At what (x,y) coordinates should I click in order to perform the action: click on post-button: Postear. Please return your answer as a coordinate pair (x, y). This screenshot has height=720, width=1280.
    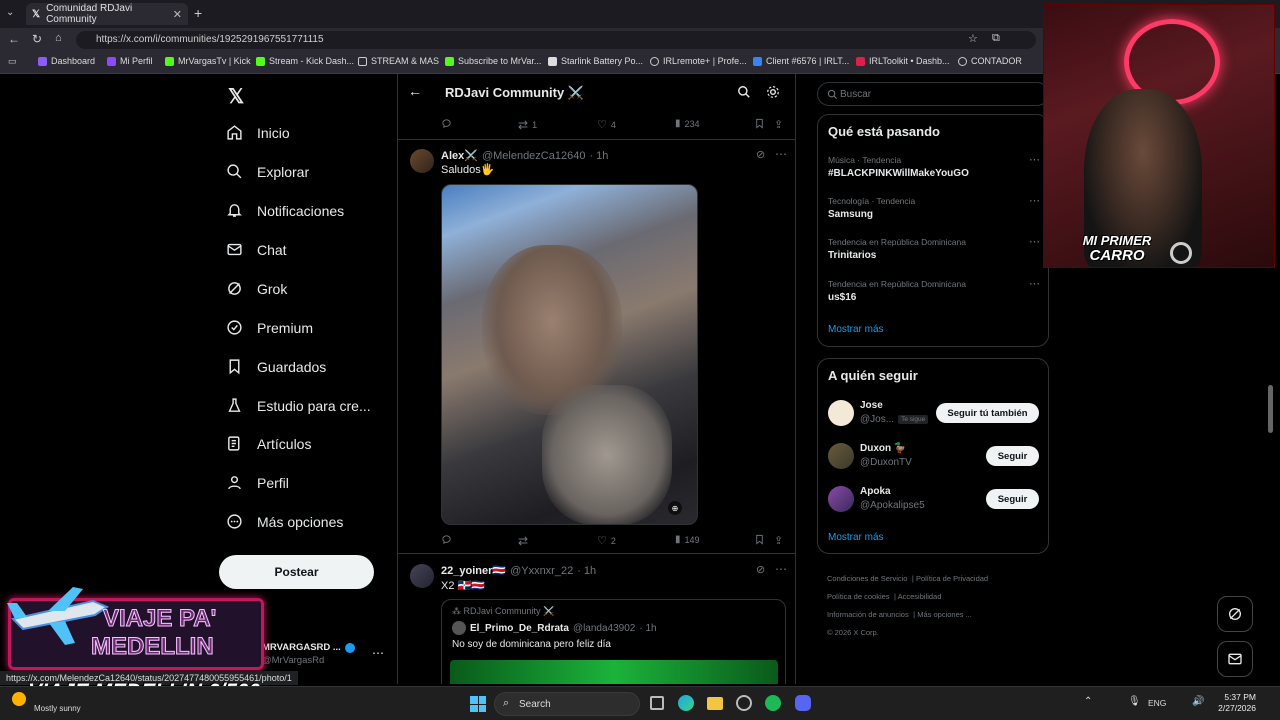
    Looking at the image, I should click on (296, 572).